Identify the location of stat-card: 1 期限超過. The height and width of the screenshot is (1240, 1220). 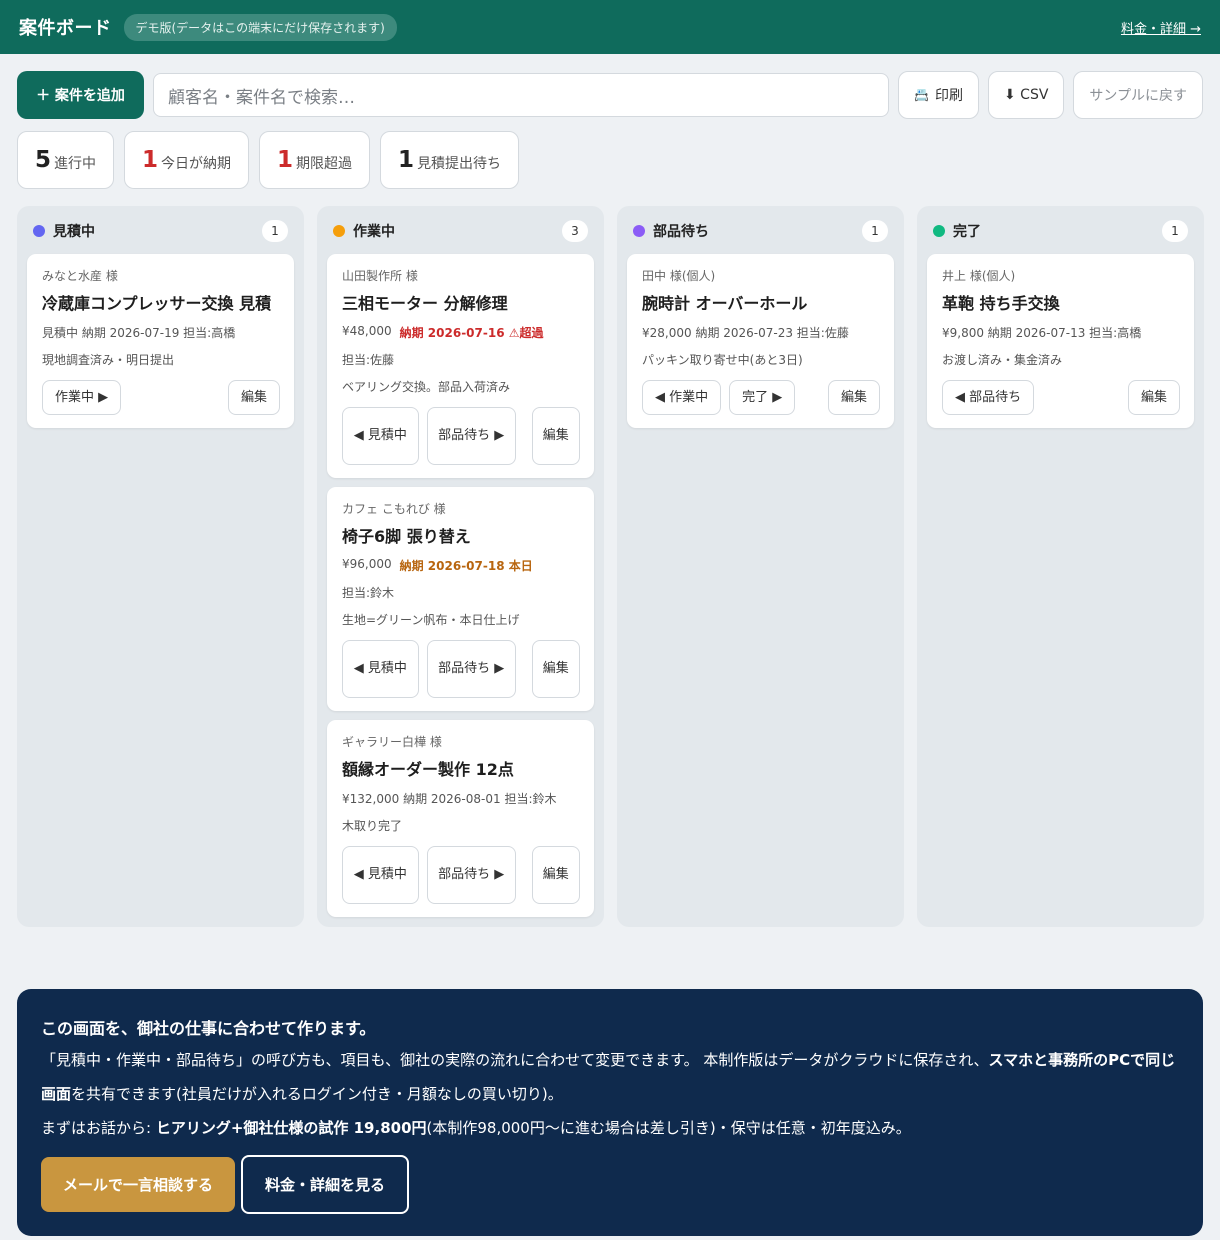
(315, 160).